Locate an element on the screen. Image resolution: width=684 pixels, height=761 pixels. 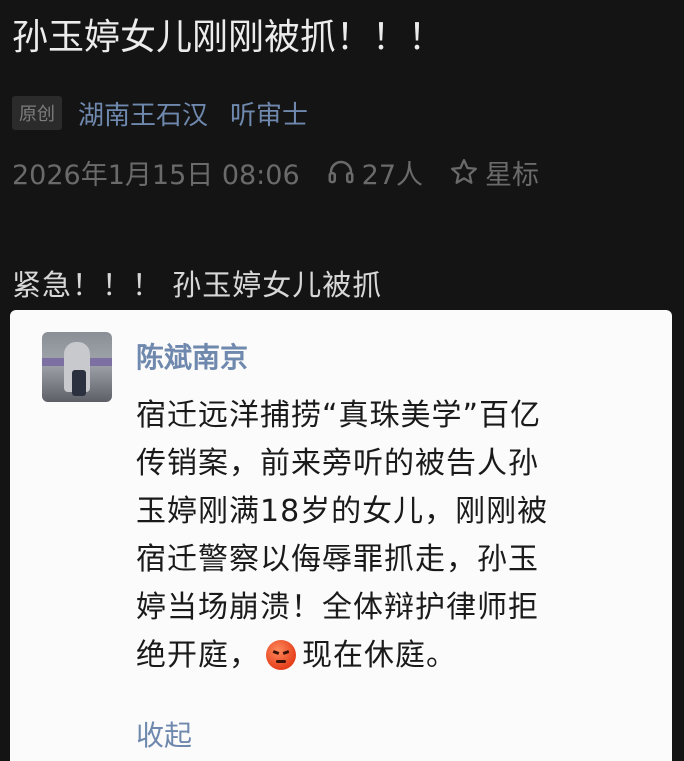
article-meta-authors: 原创 湖南王石汉 听审士 is located at coordinates (171, 113).